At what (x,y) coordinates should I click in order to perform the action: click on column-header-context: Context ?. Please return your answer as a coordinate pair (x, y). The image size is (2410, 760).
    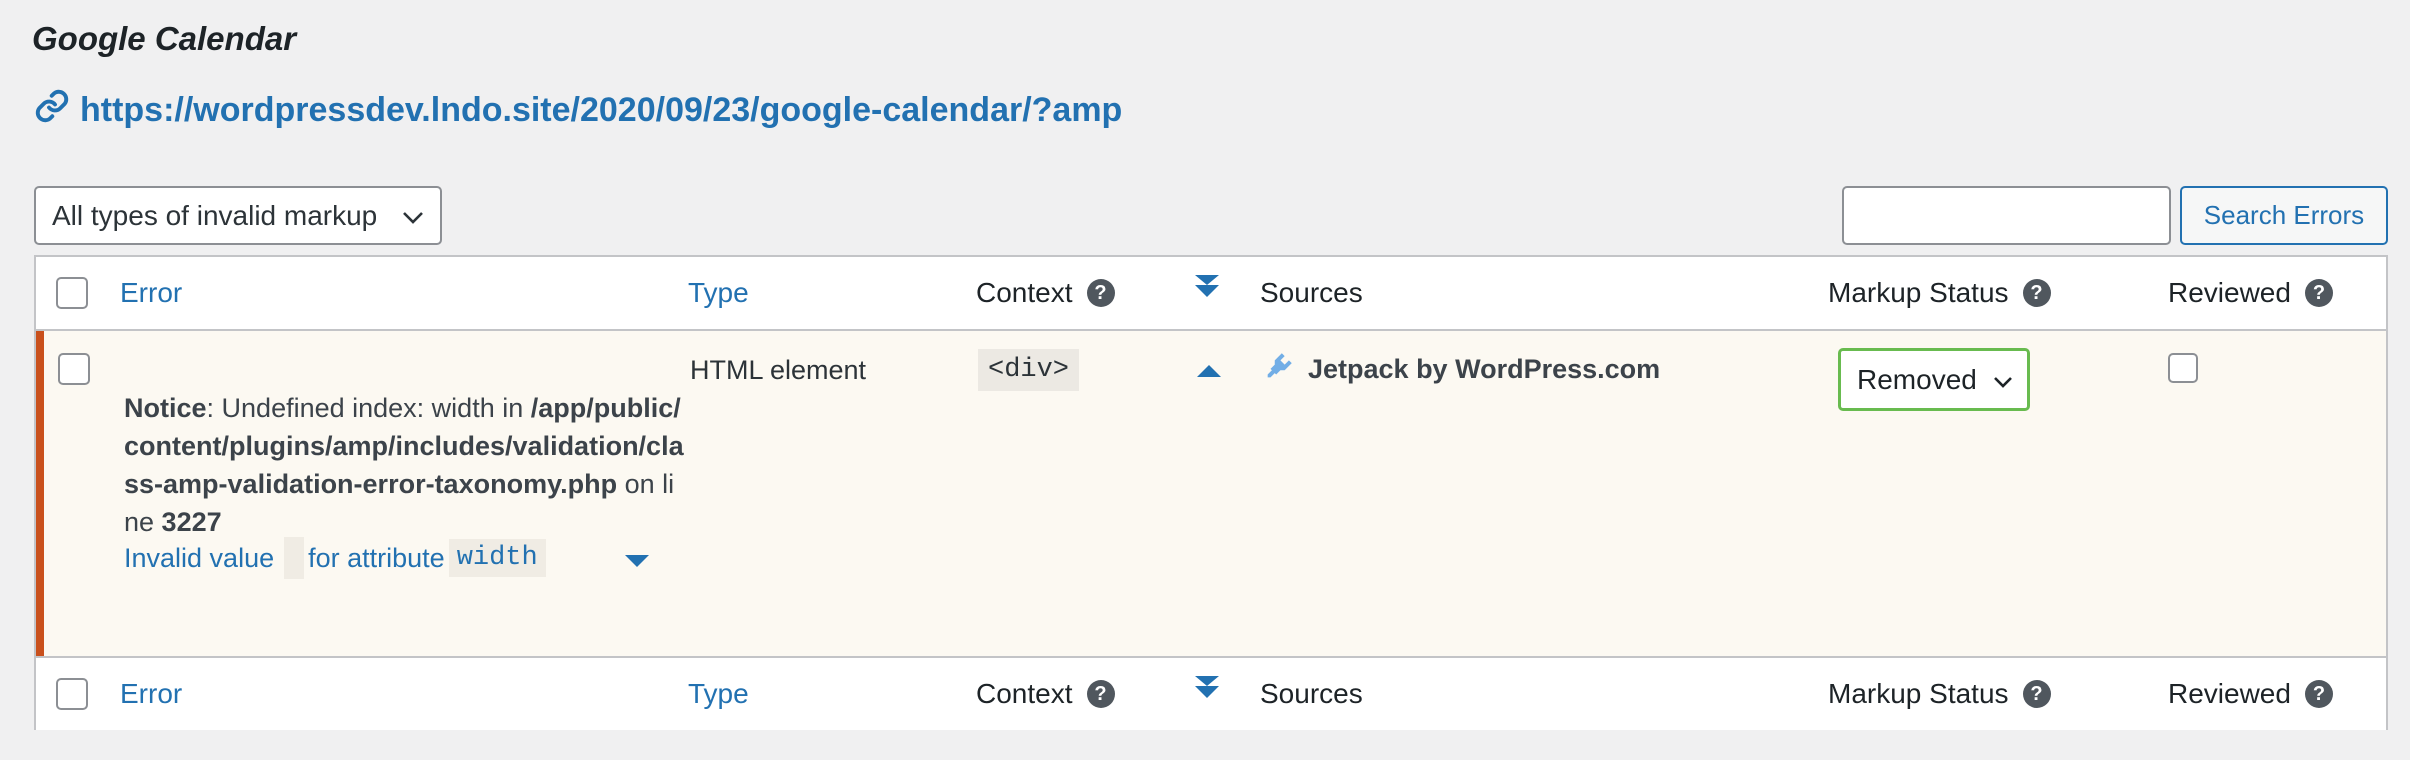
    Looking at the image, I should click on (1045, 293).